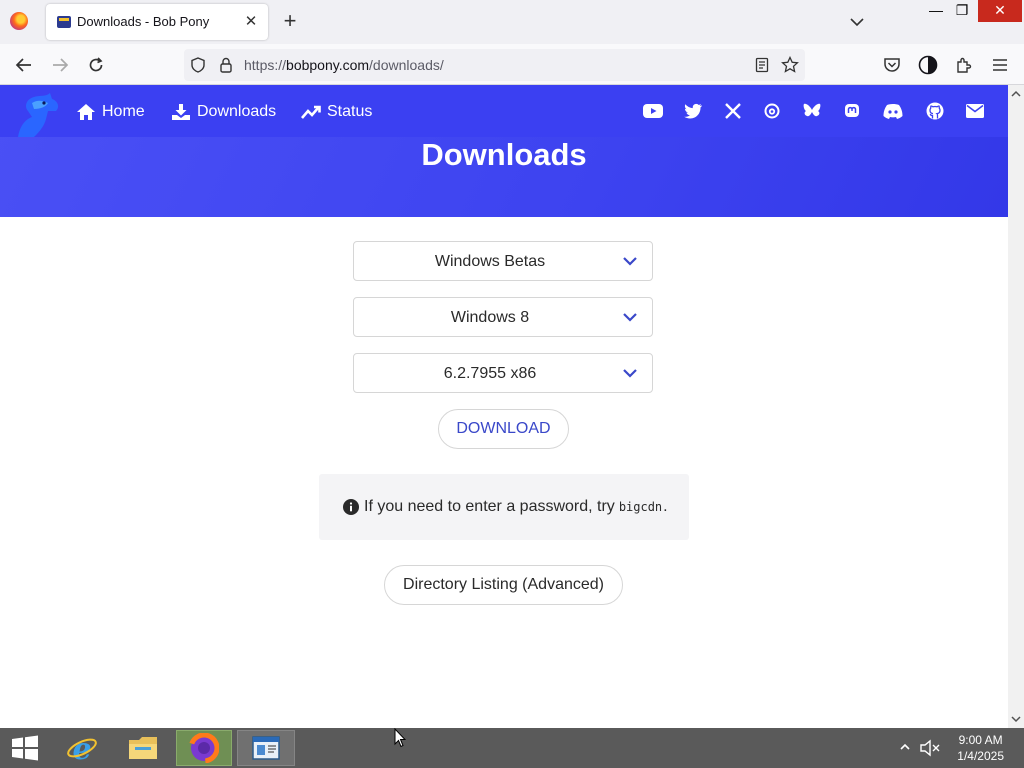 This screenshot has width=1024, height=768. Describe the element at coordinates (1000, 65) in the screenshot. I see `hamburger-menu-icon` at that location.